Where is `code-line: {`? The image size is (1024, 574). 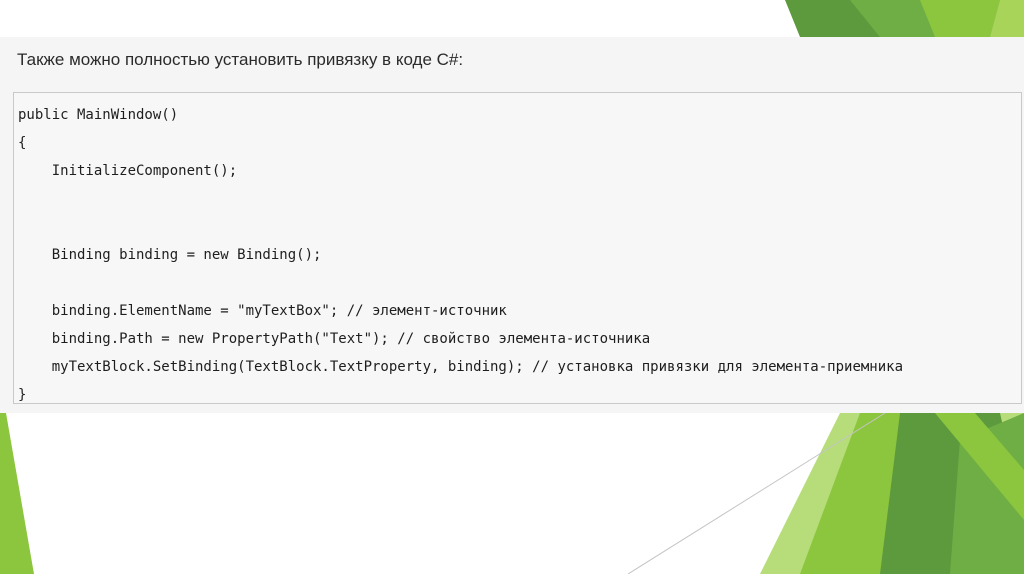 code-line: { is located at coordinates (22, 143).